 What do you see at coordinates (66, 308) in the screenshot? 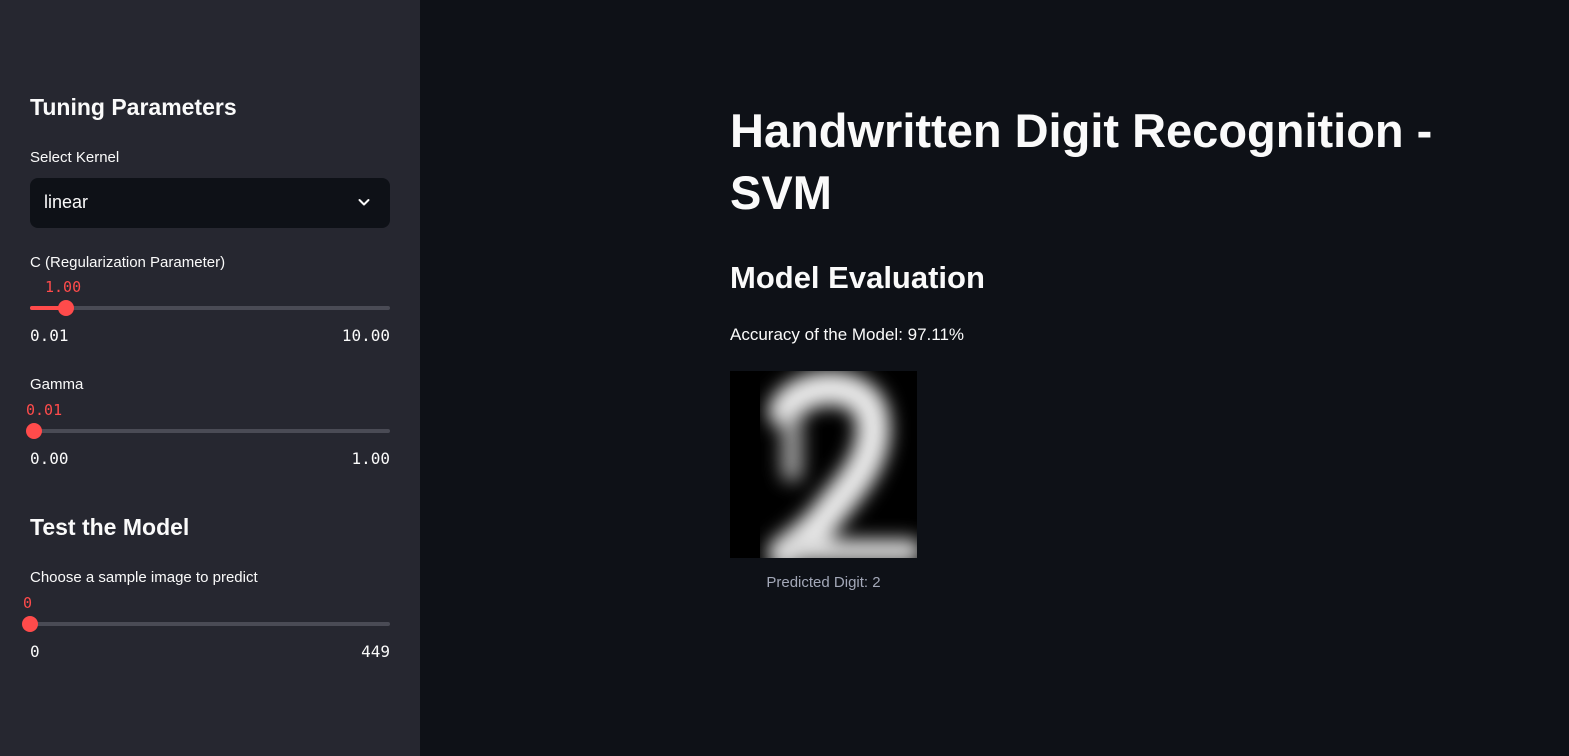
I see `c-slider-thumb` at bounding box center [66, 308].